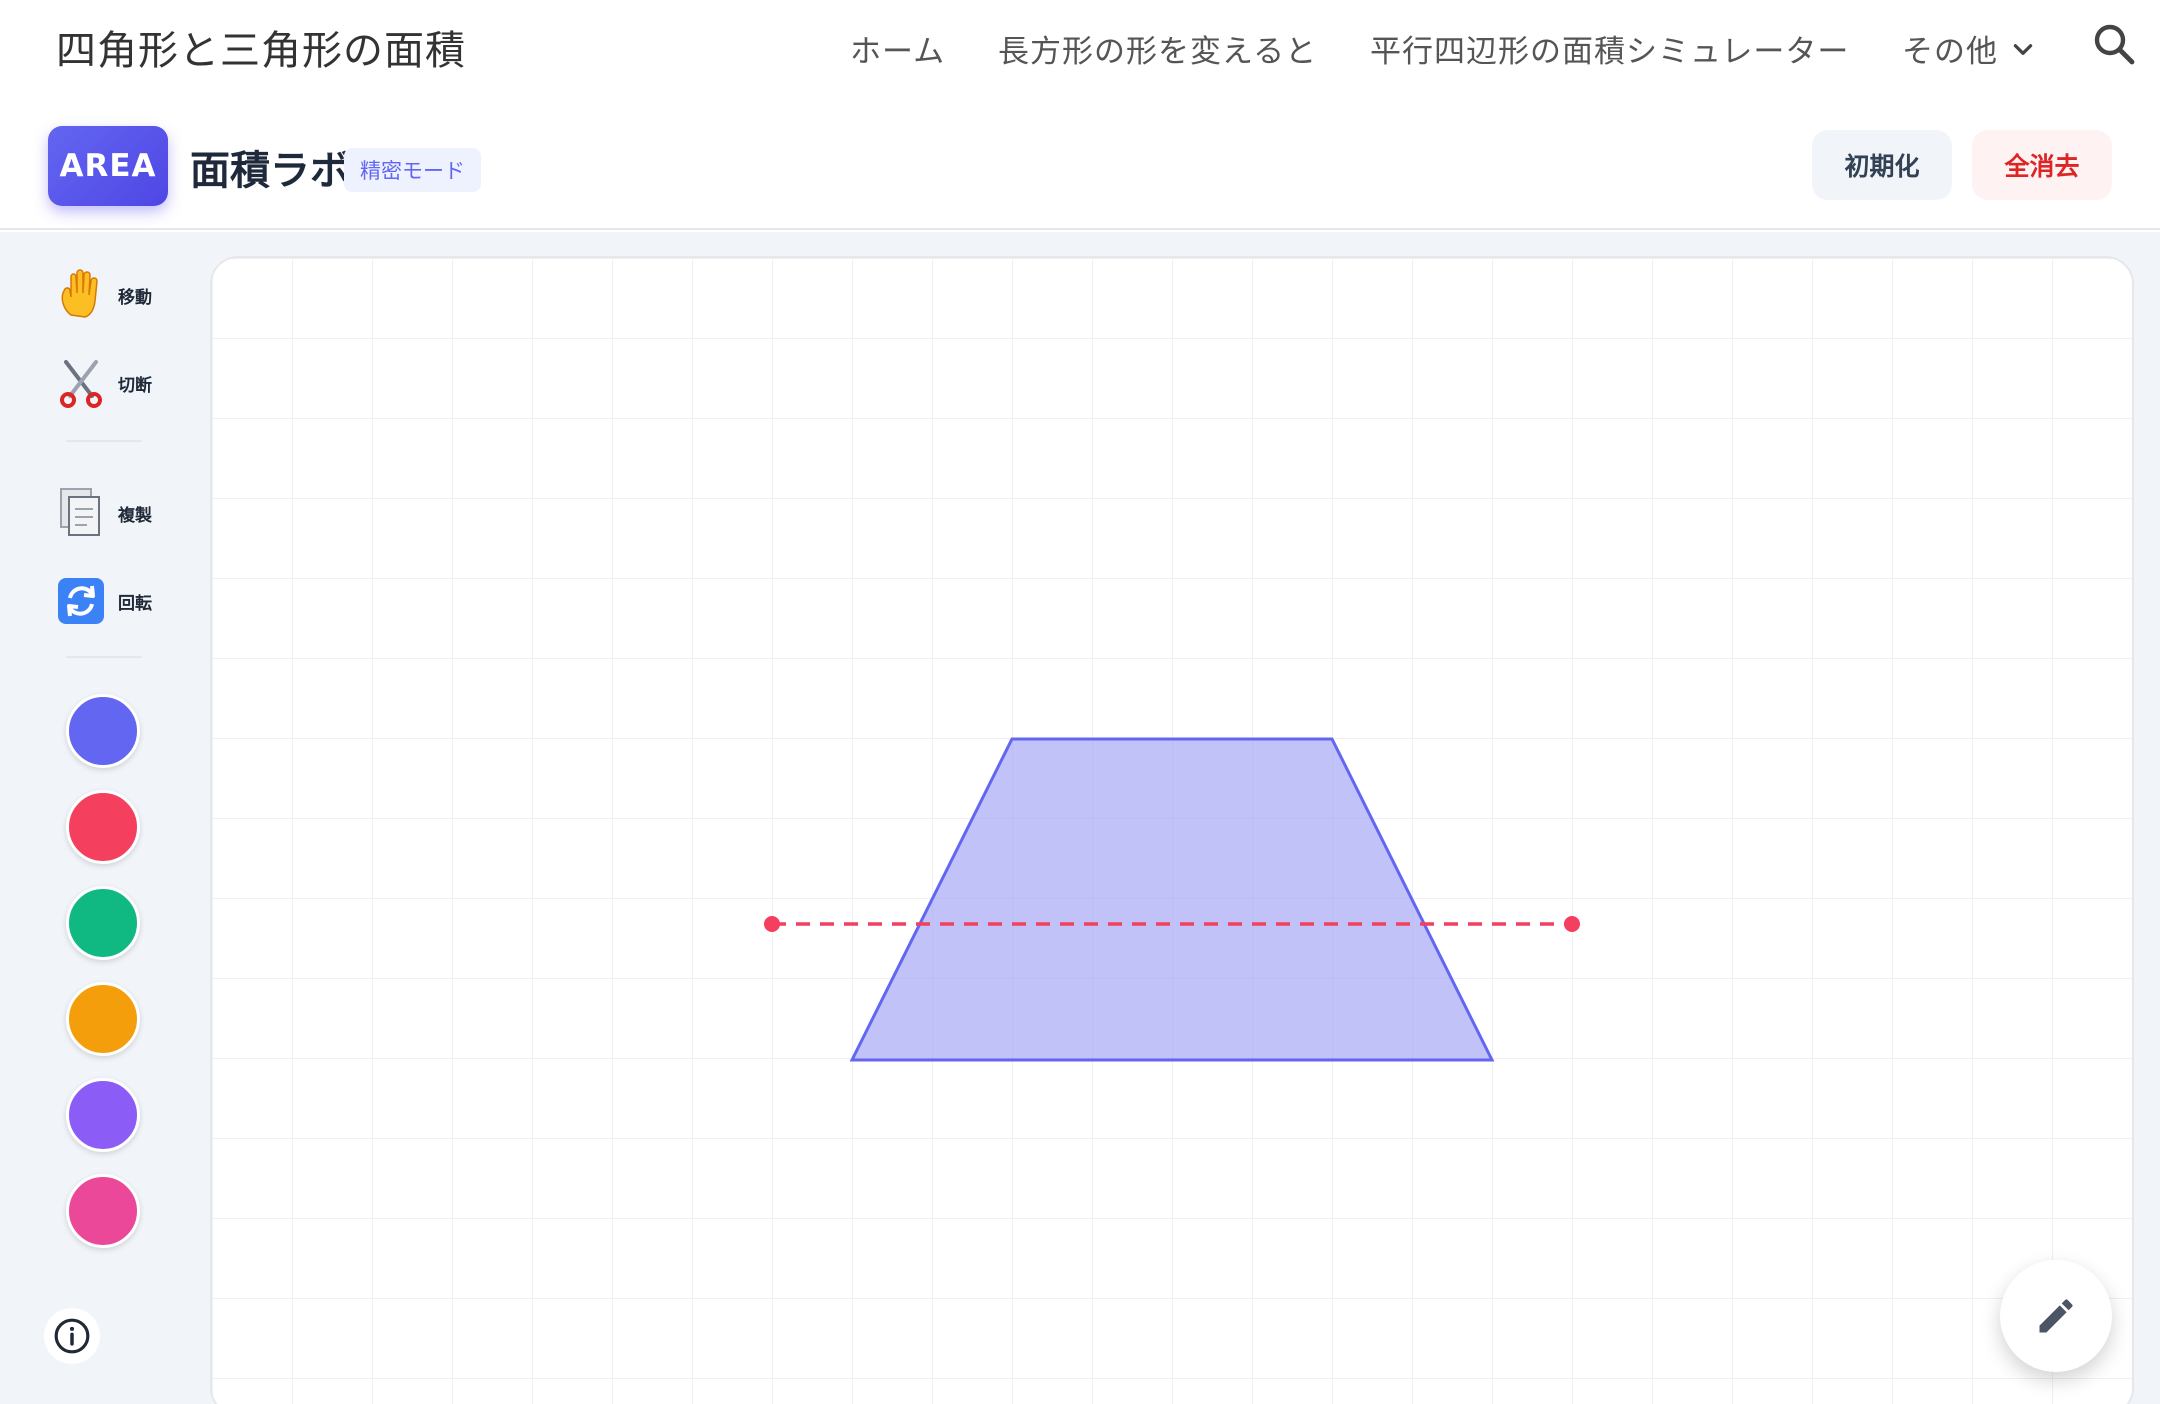 Image resolution: width=2160 pixels, height=1404 pixels. Describe the element at coordinates (412, 170) in the screenshot. I see `mode-badge: 精密モード` at that location.